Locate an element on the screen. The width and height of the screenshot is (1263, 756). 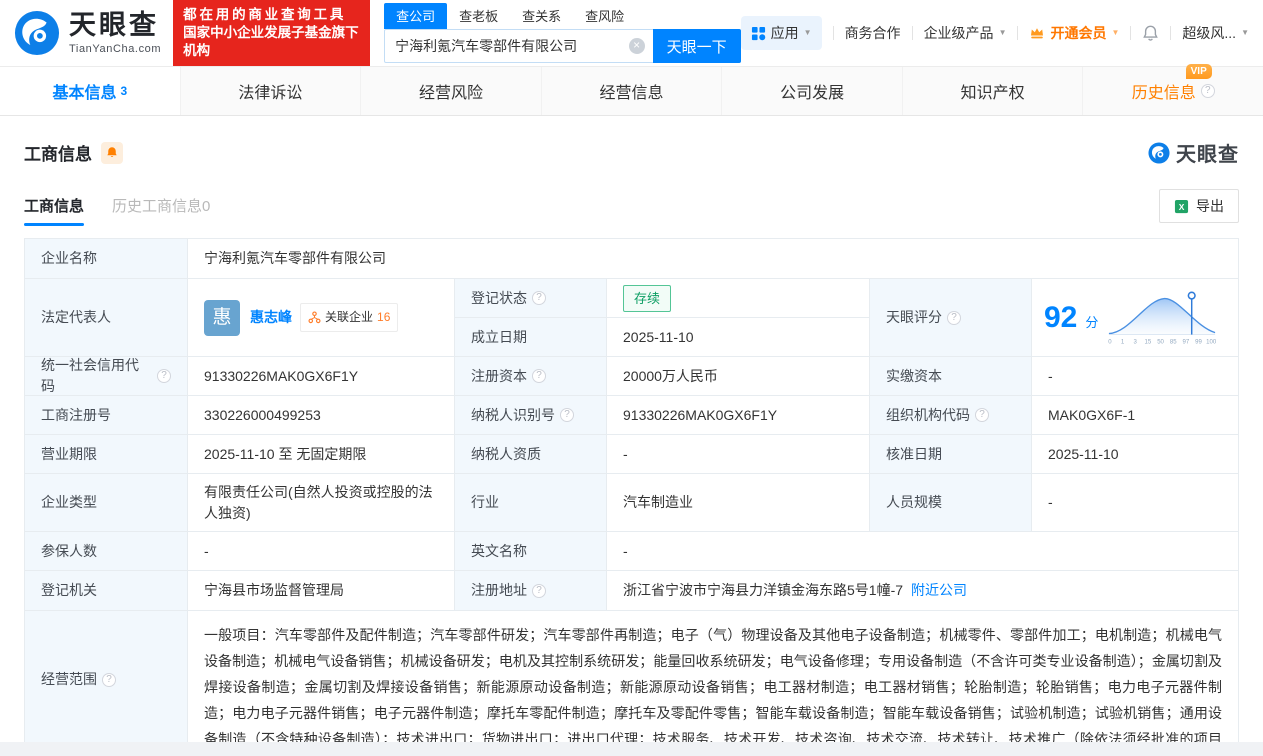
tab-legal-label: 法律诉讼 is located at coordinates (270, 93).